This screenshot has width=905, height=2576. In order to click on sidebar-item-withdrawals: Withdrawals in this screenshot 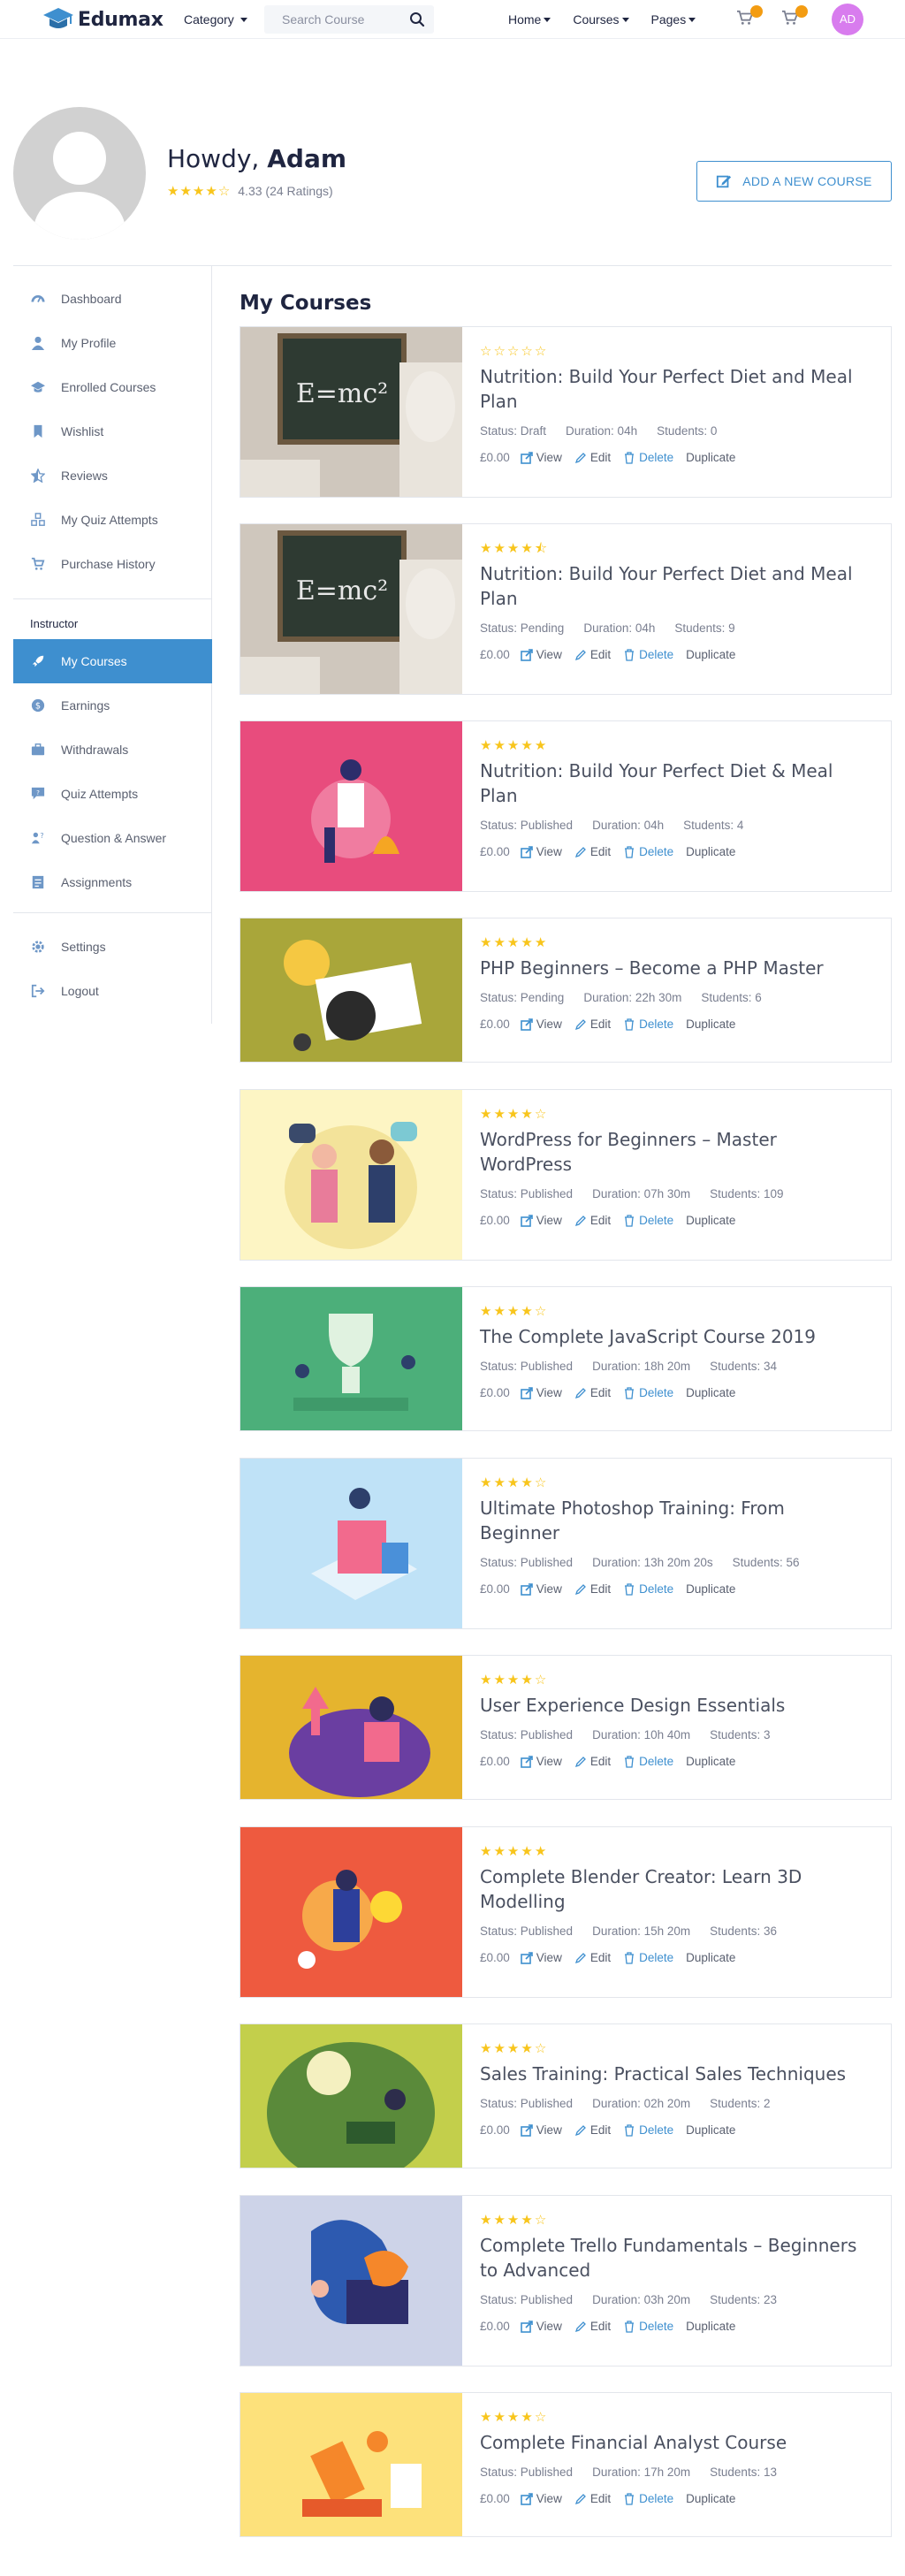, I will do `click(113, 750)`.